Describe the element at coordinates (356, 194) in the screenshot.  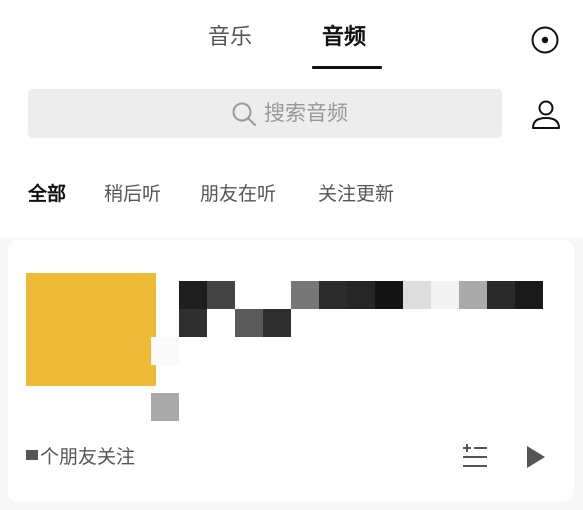
I see `filter-following-updates: 关注更新` at that location.